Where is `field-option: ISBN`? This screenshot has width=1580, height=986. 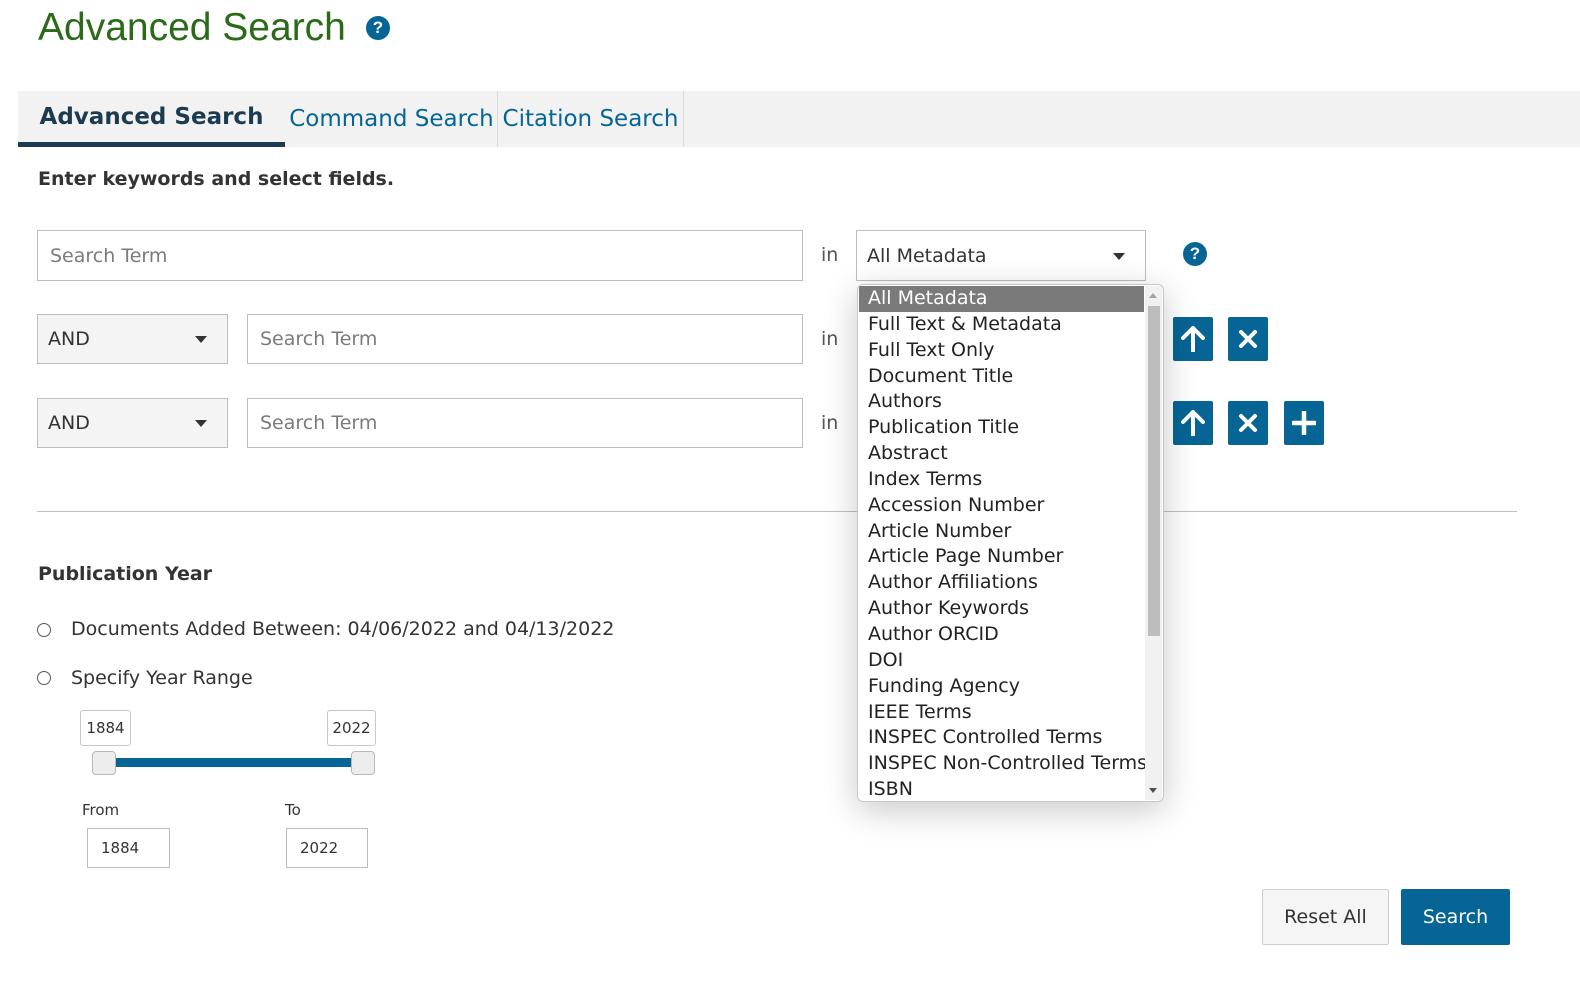 field-option: ISBN is located at coordinates (1001, 789).